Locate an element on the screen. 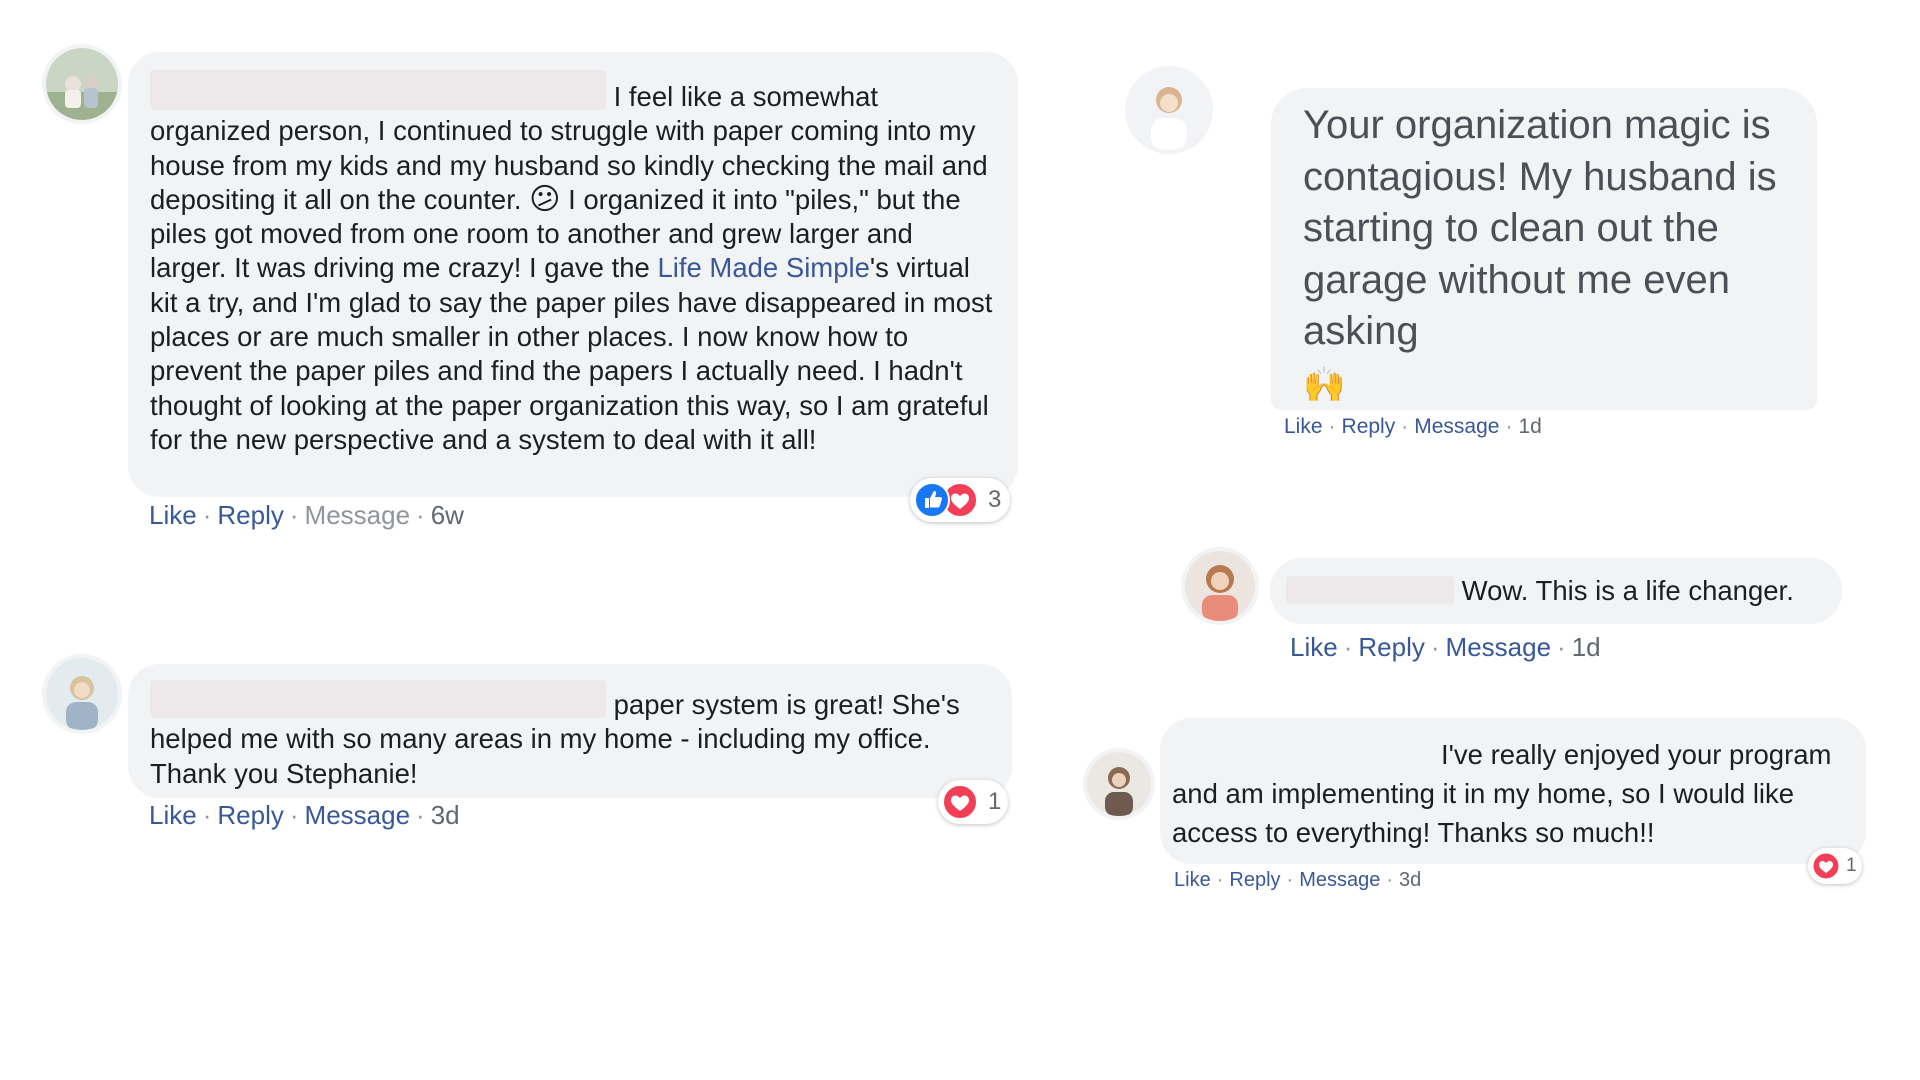 This screenshot has width=1920, height=1080. like-icon is located at coordinates (932, 500).